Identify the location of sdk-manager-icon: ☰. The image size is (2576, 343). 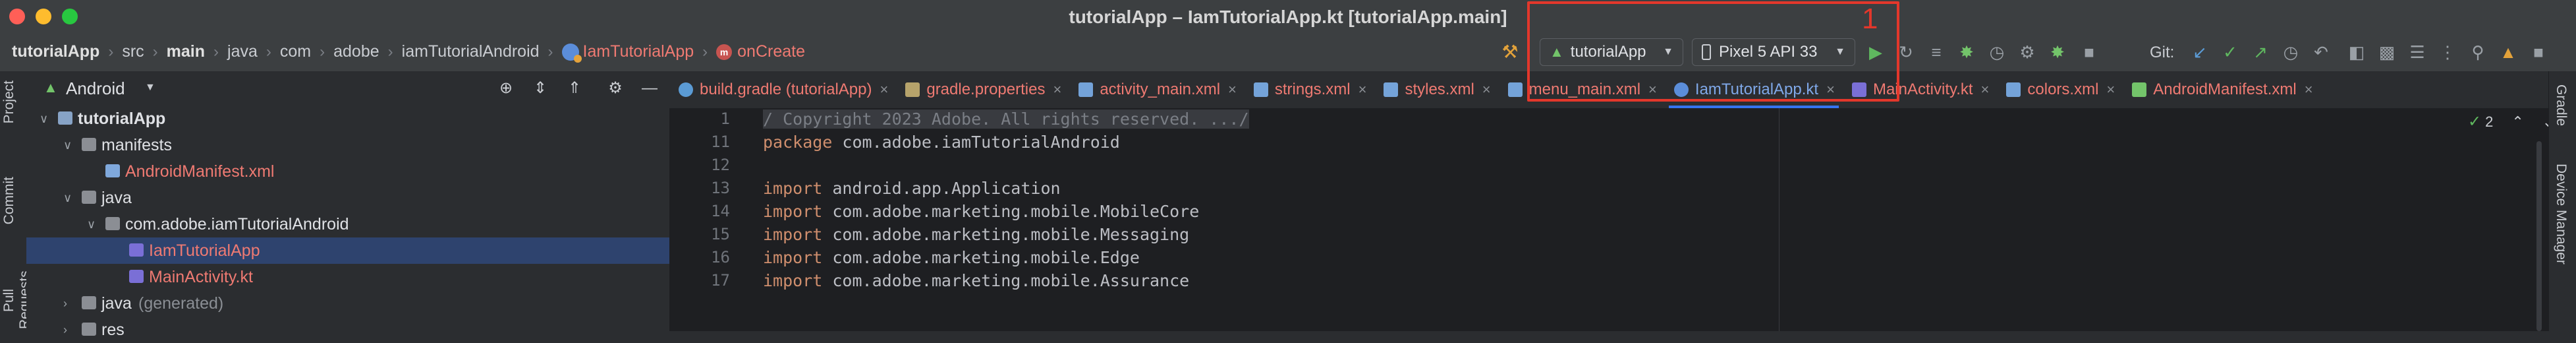
(2417, 52).